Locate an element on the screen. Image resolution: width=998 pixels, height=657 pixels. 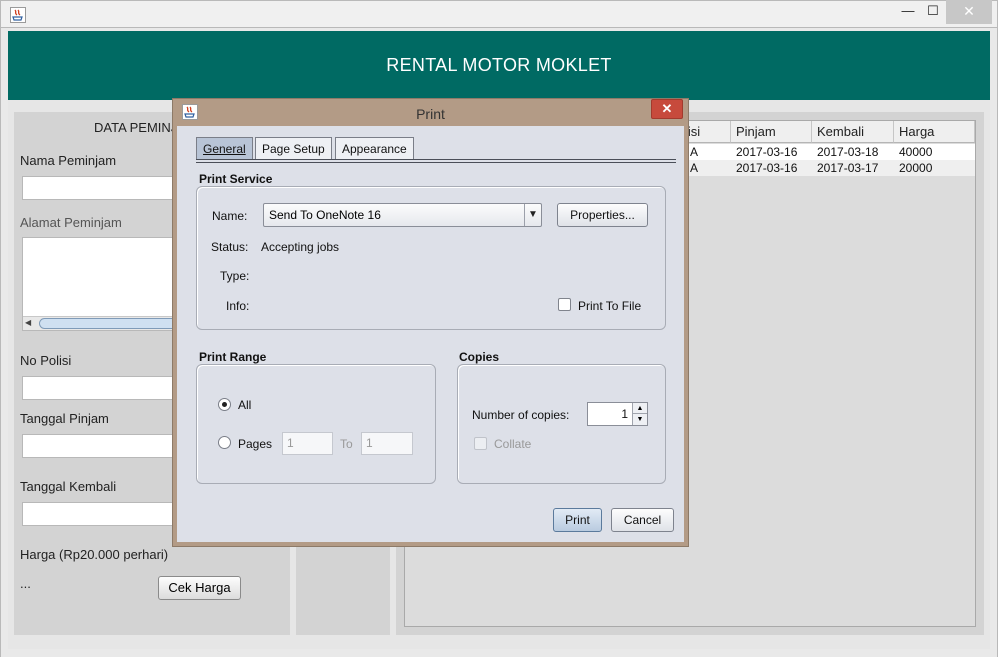
horizontal-scrollbar: ◀ is located at coordinates (101, 323).